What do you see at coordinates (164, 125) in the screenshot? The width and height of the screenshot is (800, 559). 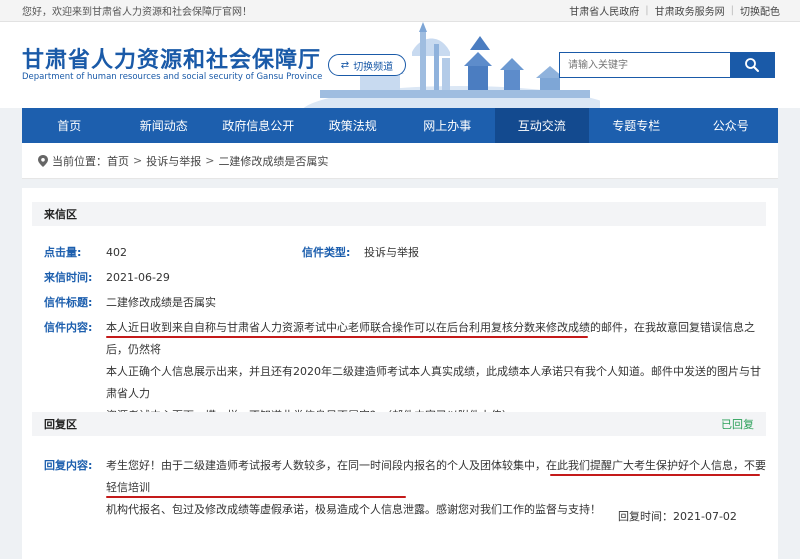 I see `nav-news: 新闻动态` at bounding box center [164, 125].